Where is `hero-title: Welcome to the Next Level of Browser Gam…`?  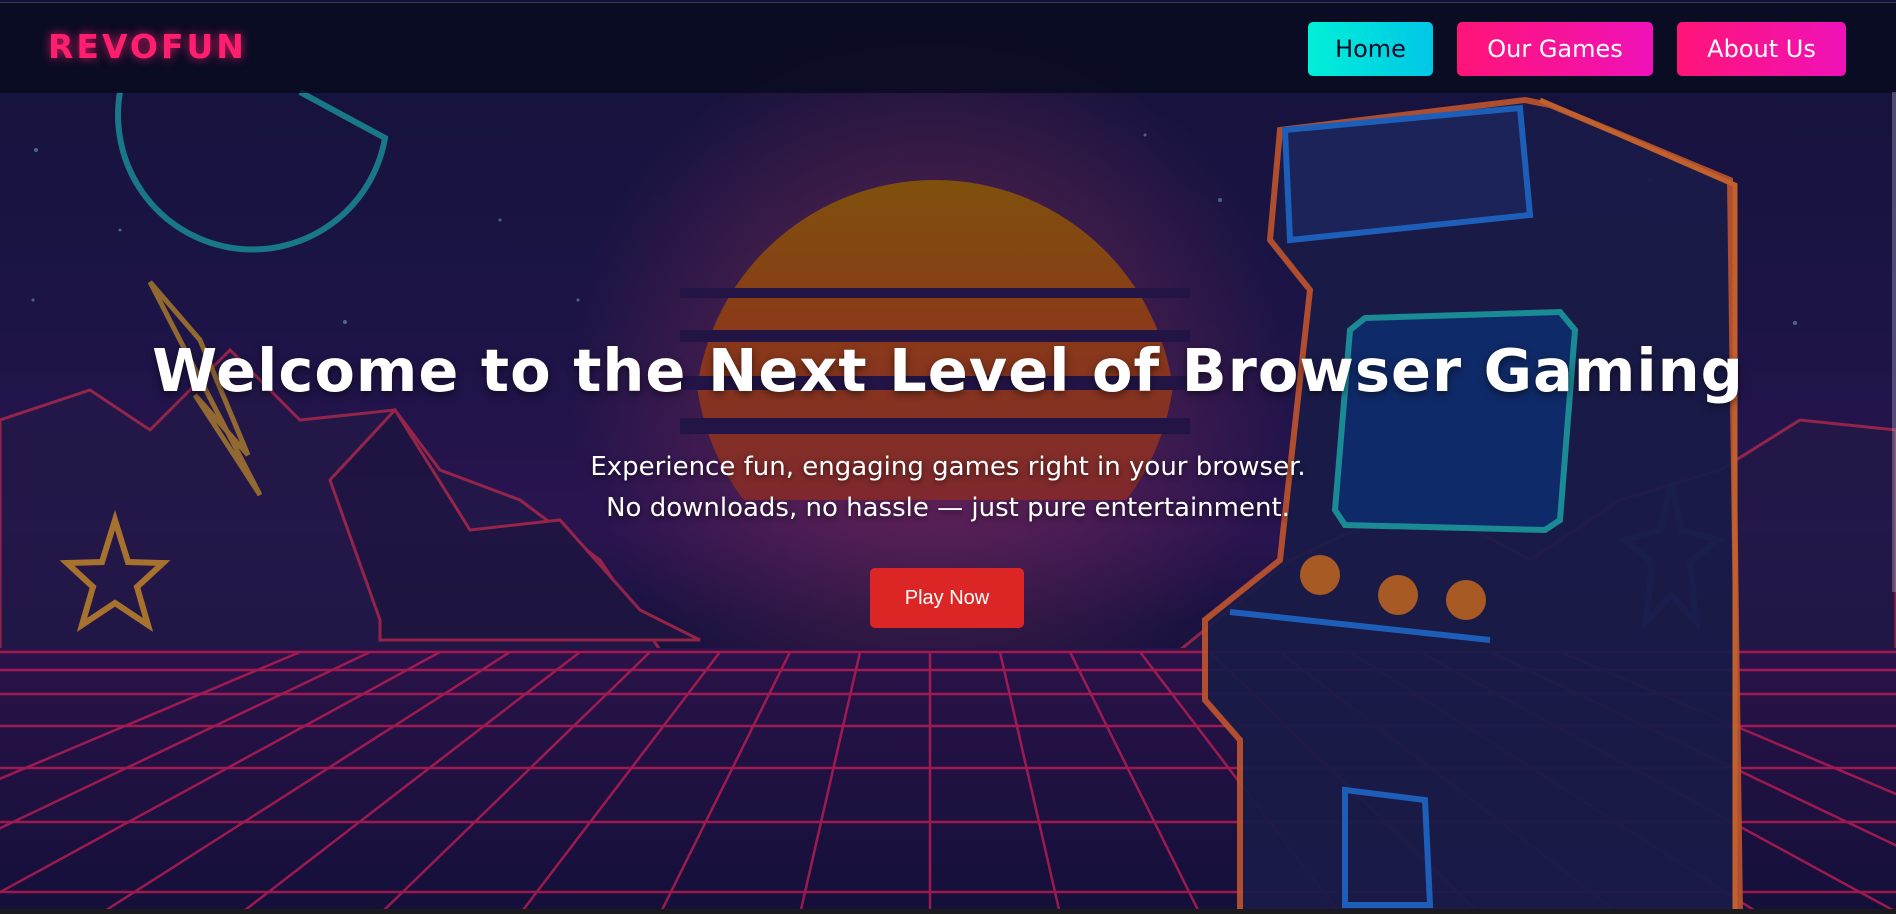 hero-title: Welcome to the Next Level of Browser Gam… is located at coordinates (948, 370).